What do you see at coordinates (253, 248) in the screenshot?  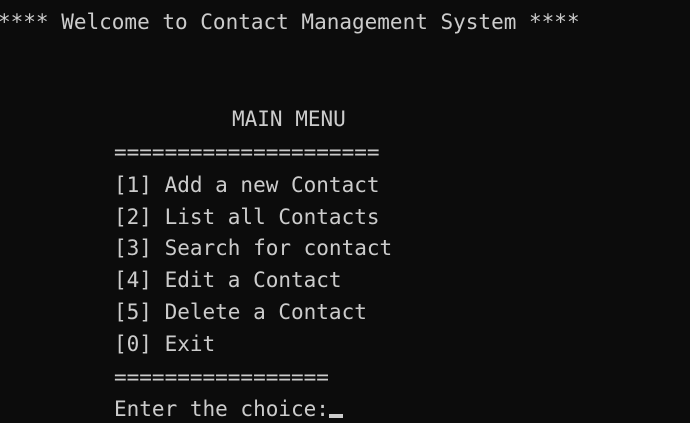 I see `menu-item-search-contact: [3] Search for contact` at bounding box center [253, 248].